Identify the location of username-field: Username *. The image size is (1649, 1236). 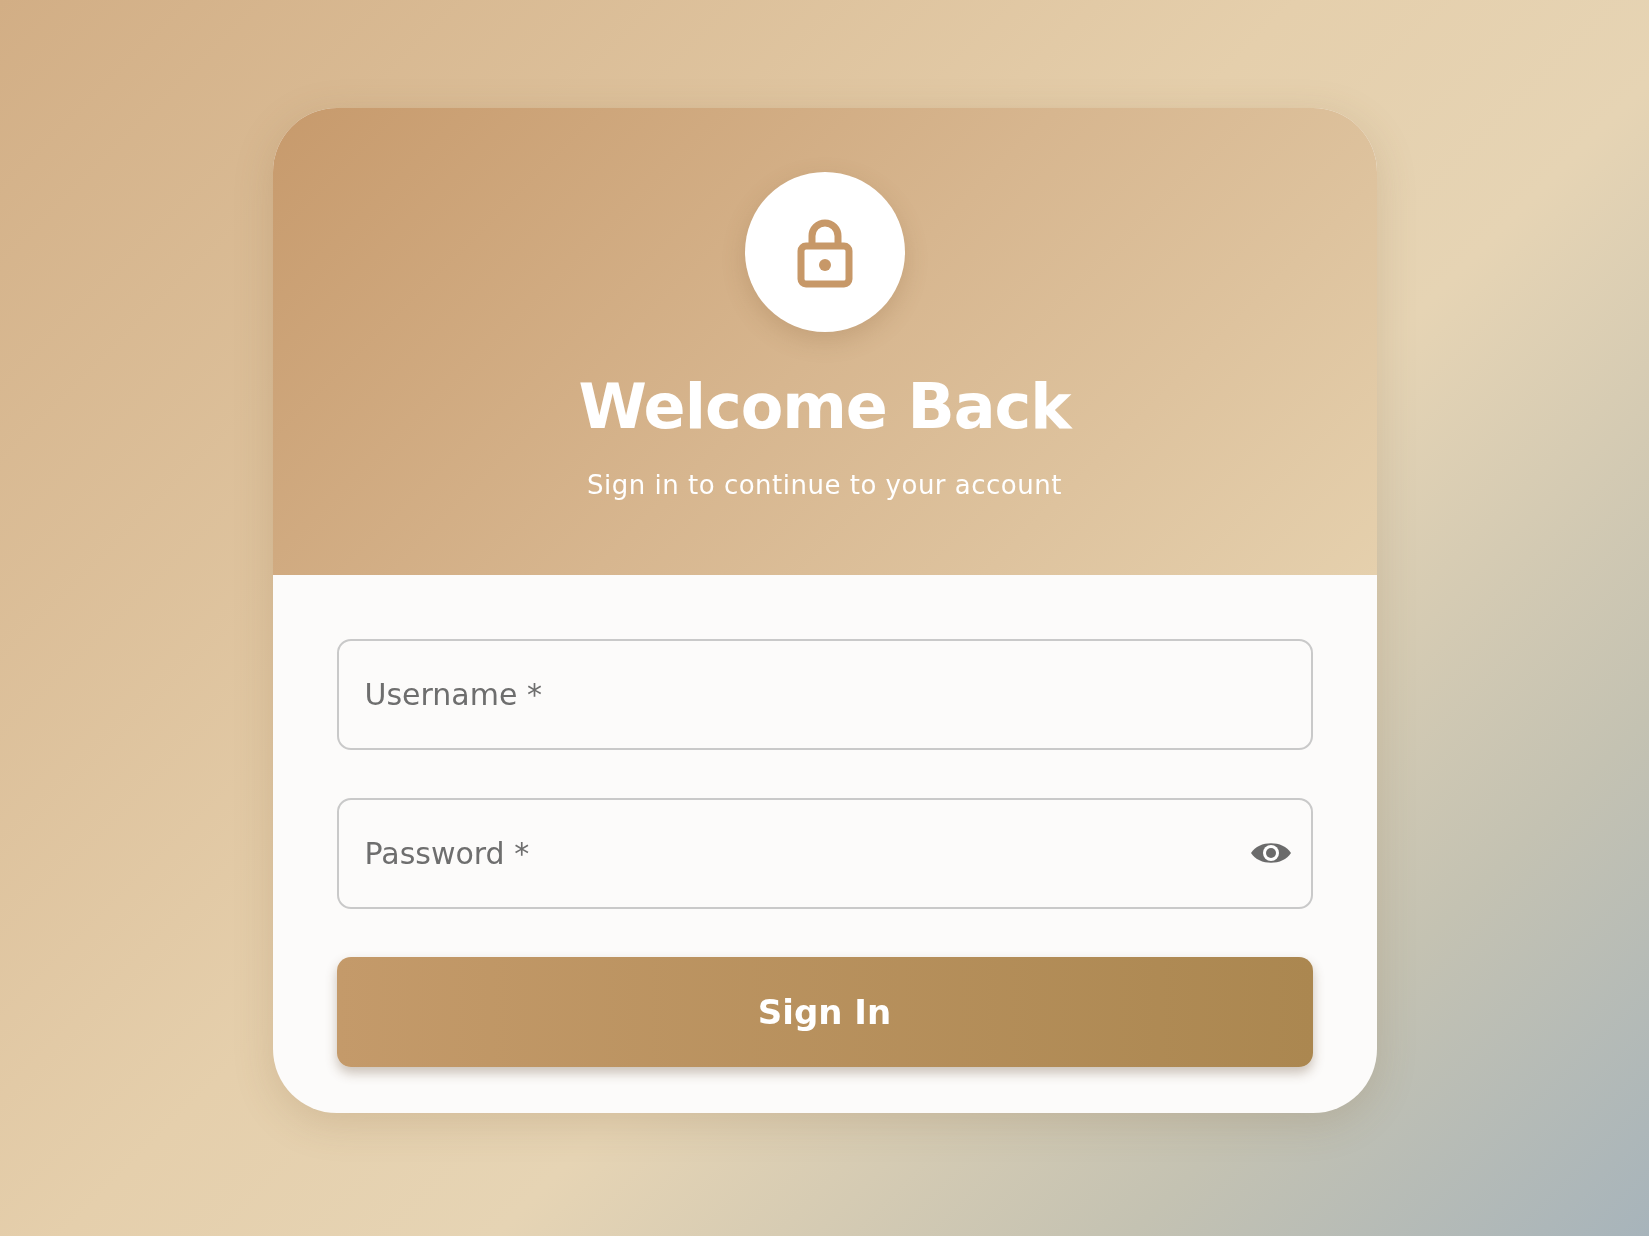
(824, 694).